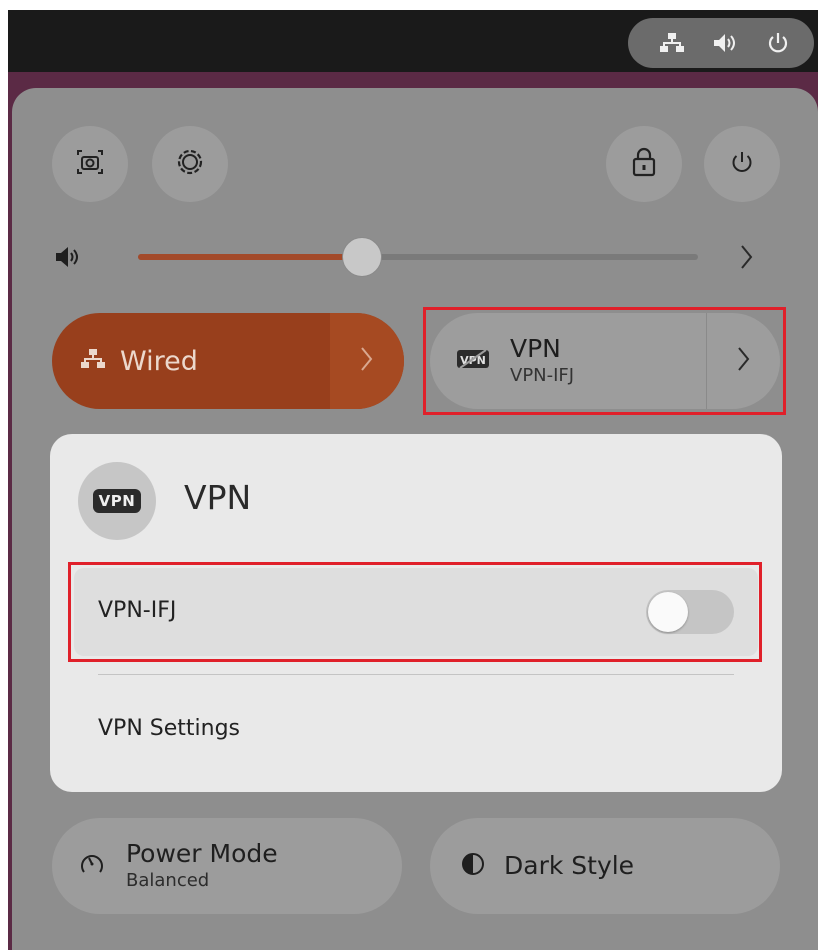 This screenshot has width=818, height=950. Describe the element at coordinates (473, 866) in the screenshot. I see `dark-style-icon` at that location.